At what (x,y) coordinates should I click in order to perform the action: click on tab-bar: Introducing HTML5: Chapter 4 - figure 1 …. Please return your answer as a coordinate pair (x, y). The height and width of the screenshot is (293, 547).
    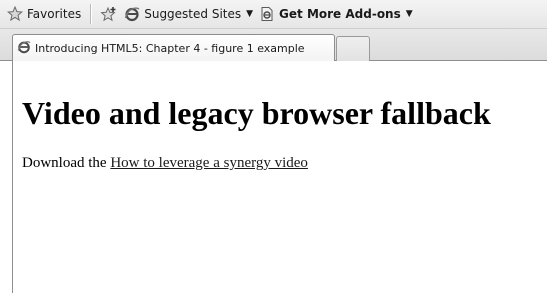
    Looking at the image, I should click on (273, 45).